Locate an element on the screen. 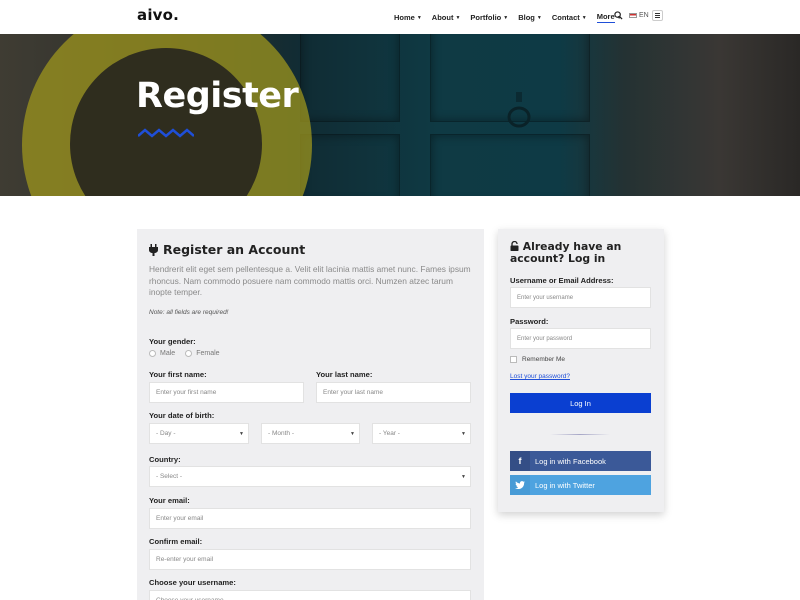 The width and height of the screenshot is (800, 600). register-title-text: Register an Account is located at coordinates (234, 249).